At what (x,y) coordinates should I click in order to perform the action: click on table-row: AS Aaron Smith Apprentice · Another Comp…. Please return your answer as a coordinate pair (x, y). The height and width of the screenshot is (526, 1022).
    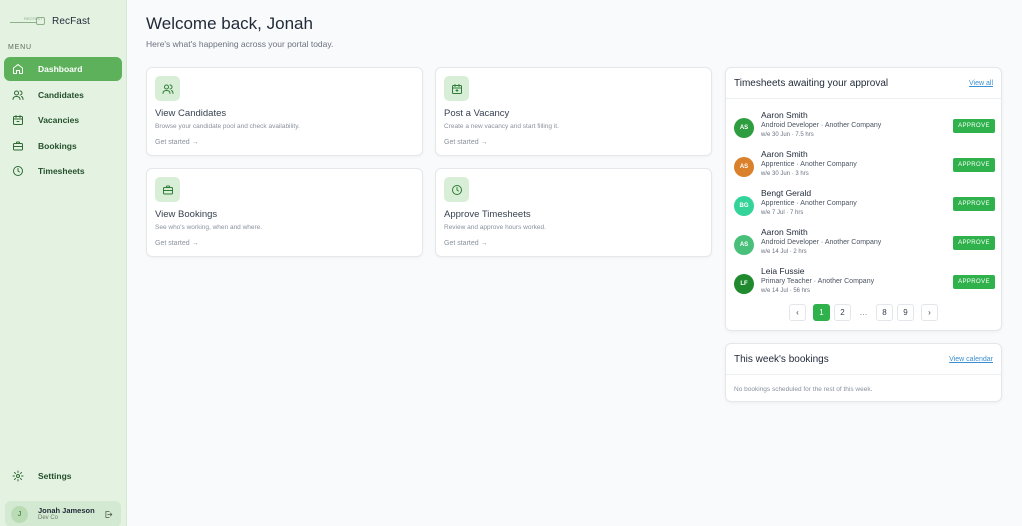
    Looking at the image, I should click on (864, 168).